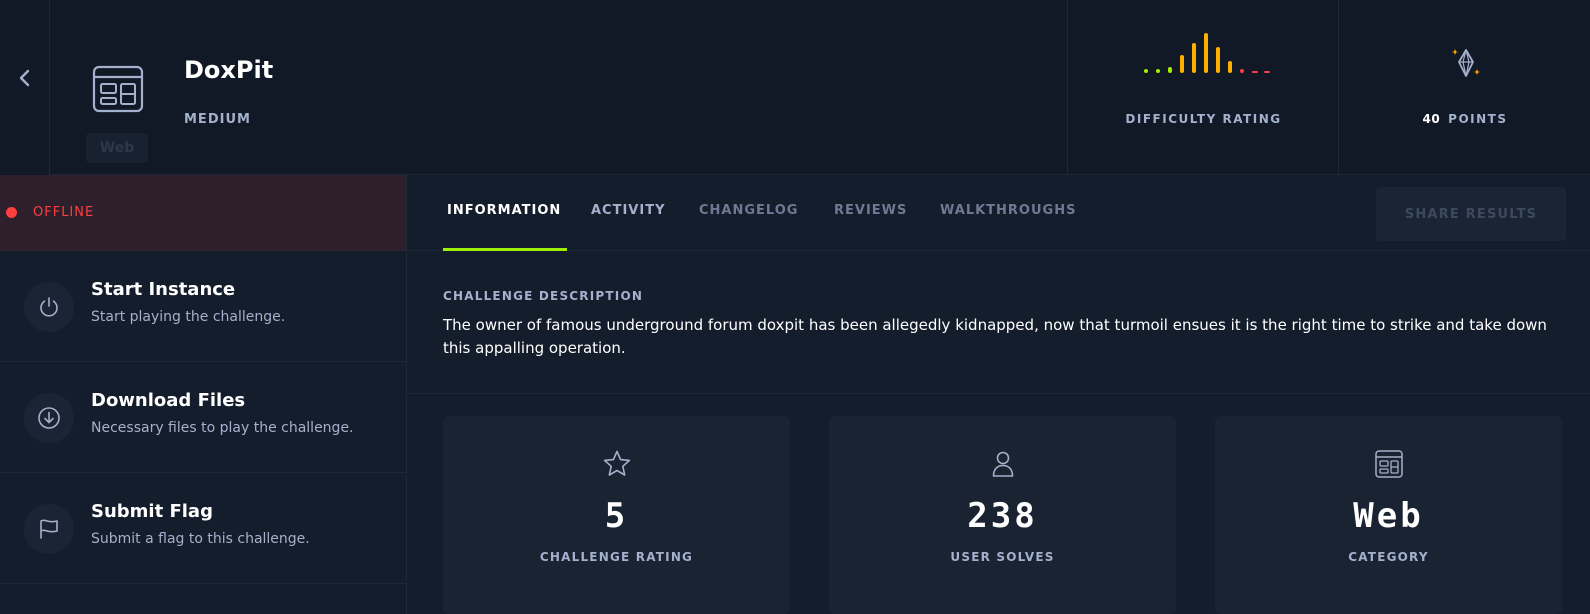 The height and width of the screenshot is (614, 1590). Describe the element at coordinates (748, 210) in the screenshot. I see `tab-changelog: CHANGELOG` at that location.